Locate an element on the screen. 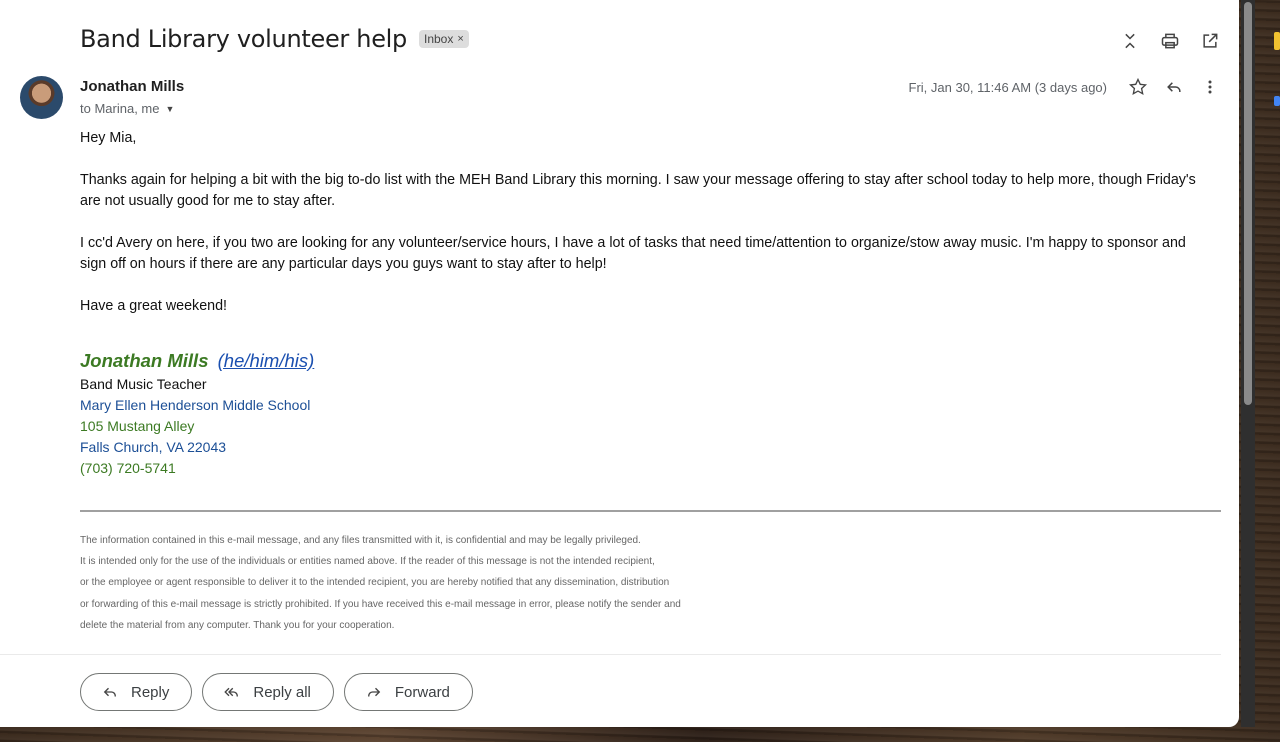  scrollbar-thumb is located at coordinates (1248, 203).